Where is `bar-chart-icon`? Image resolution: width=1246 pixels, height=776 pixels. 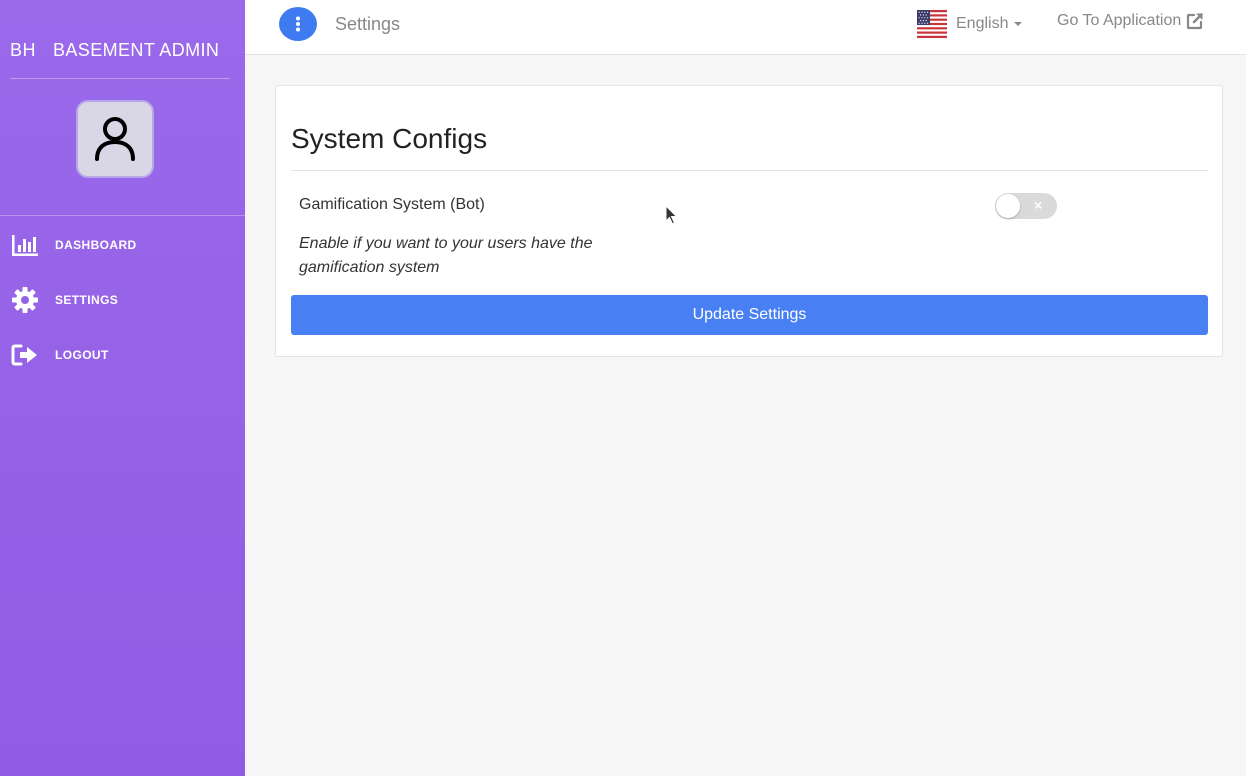 bar-chart-icon is located at coordinates (25, 245).